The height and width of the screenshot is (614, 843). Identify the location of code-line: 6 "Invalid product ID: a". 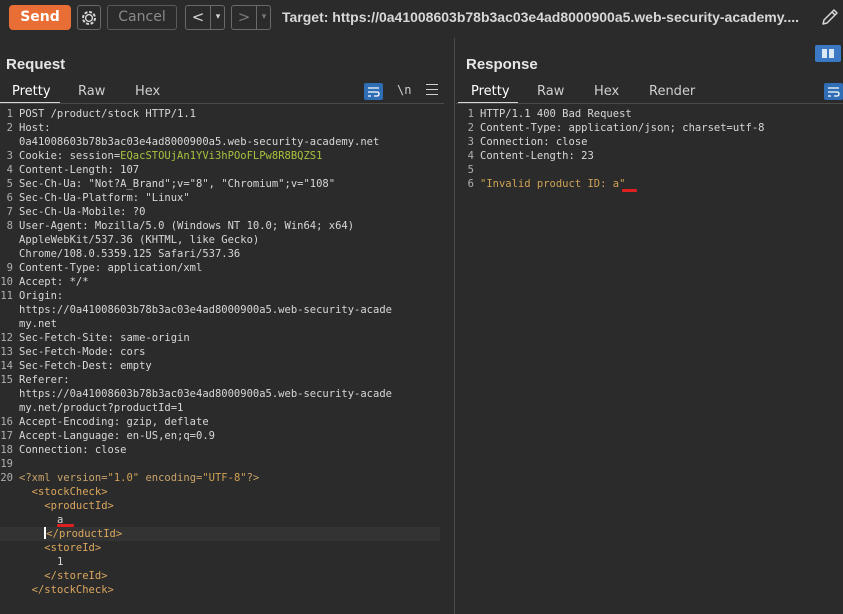
(651, 184).